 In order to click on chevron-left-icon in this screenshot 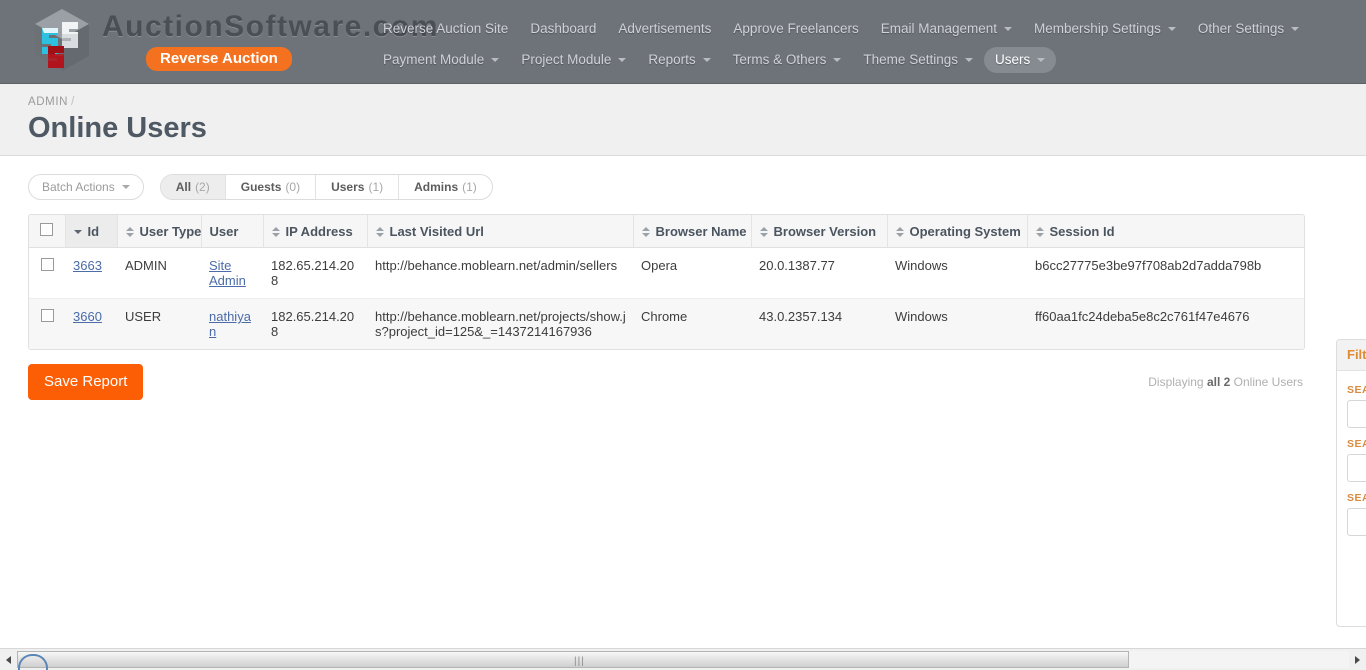, I will do `click(8, 660)`.